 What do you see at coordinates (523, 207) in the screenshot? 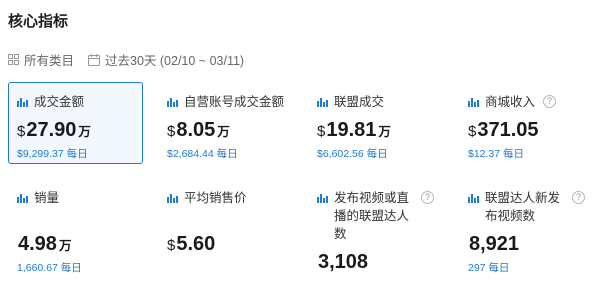
I see `metric-label: 联盟达人新发布视频数` at bounding box center [523, 207].